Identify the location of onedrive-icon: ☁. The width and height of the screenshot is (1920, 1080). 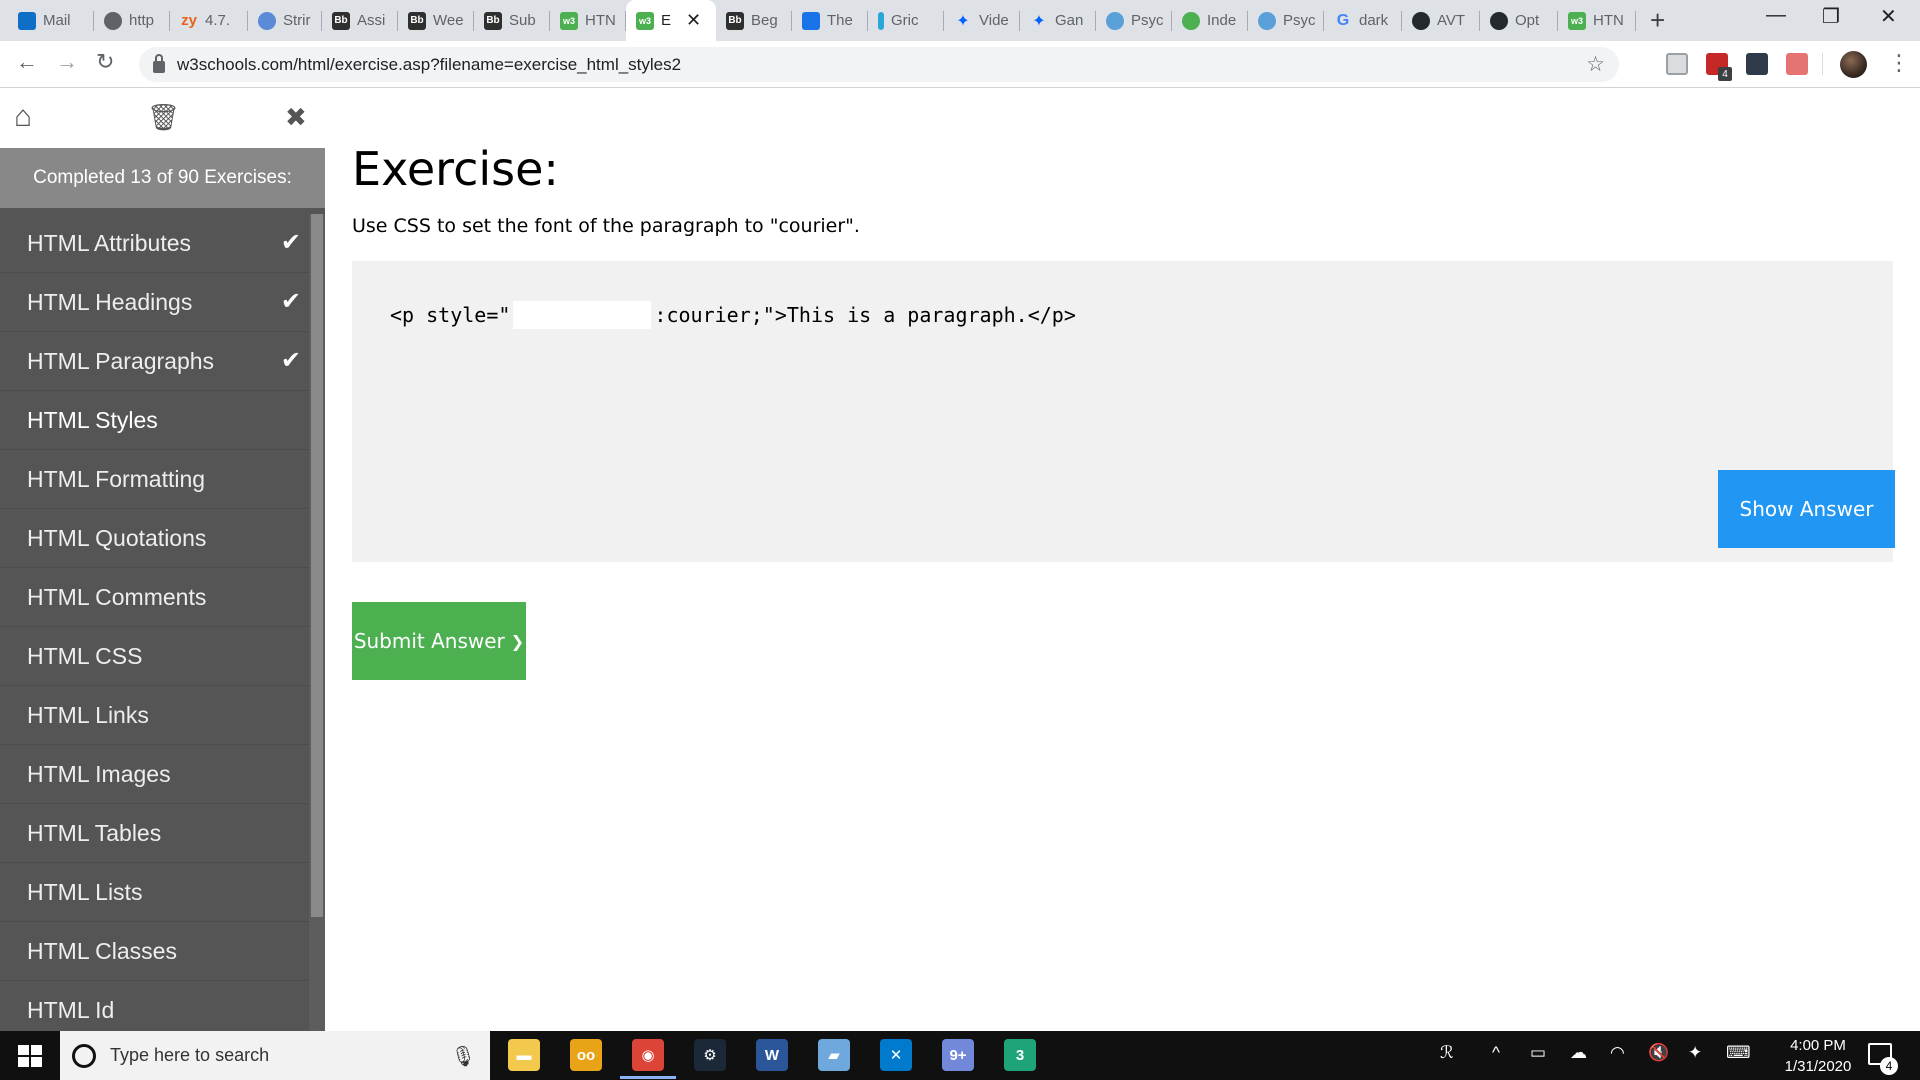
(1578, 1053).